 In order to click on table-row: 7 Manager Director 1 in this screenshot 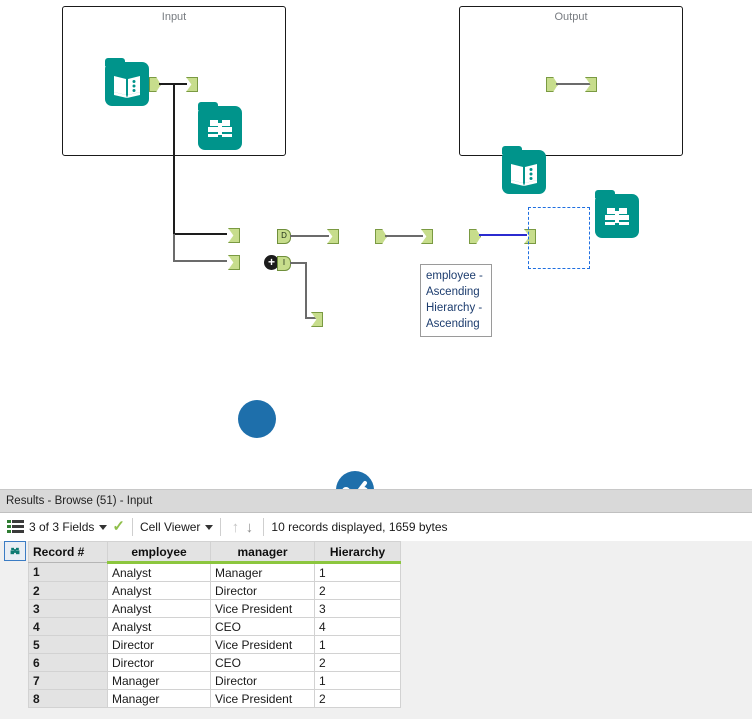, I will do `click(214, 680)`.